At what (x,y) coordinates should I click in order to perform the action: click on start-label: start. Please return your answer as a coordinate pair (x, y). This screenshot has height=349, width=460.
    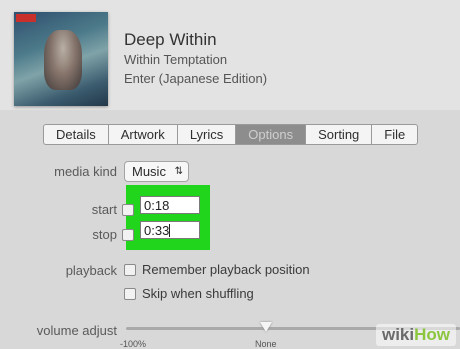
    Looking at the image, I should click on (104, 209).